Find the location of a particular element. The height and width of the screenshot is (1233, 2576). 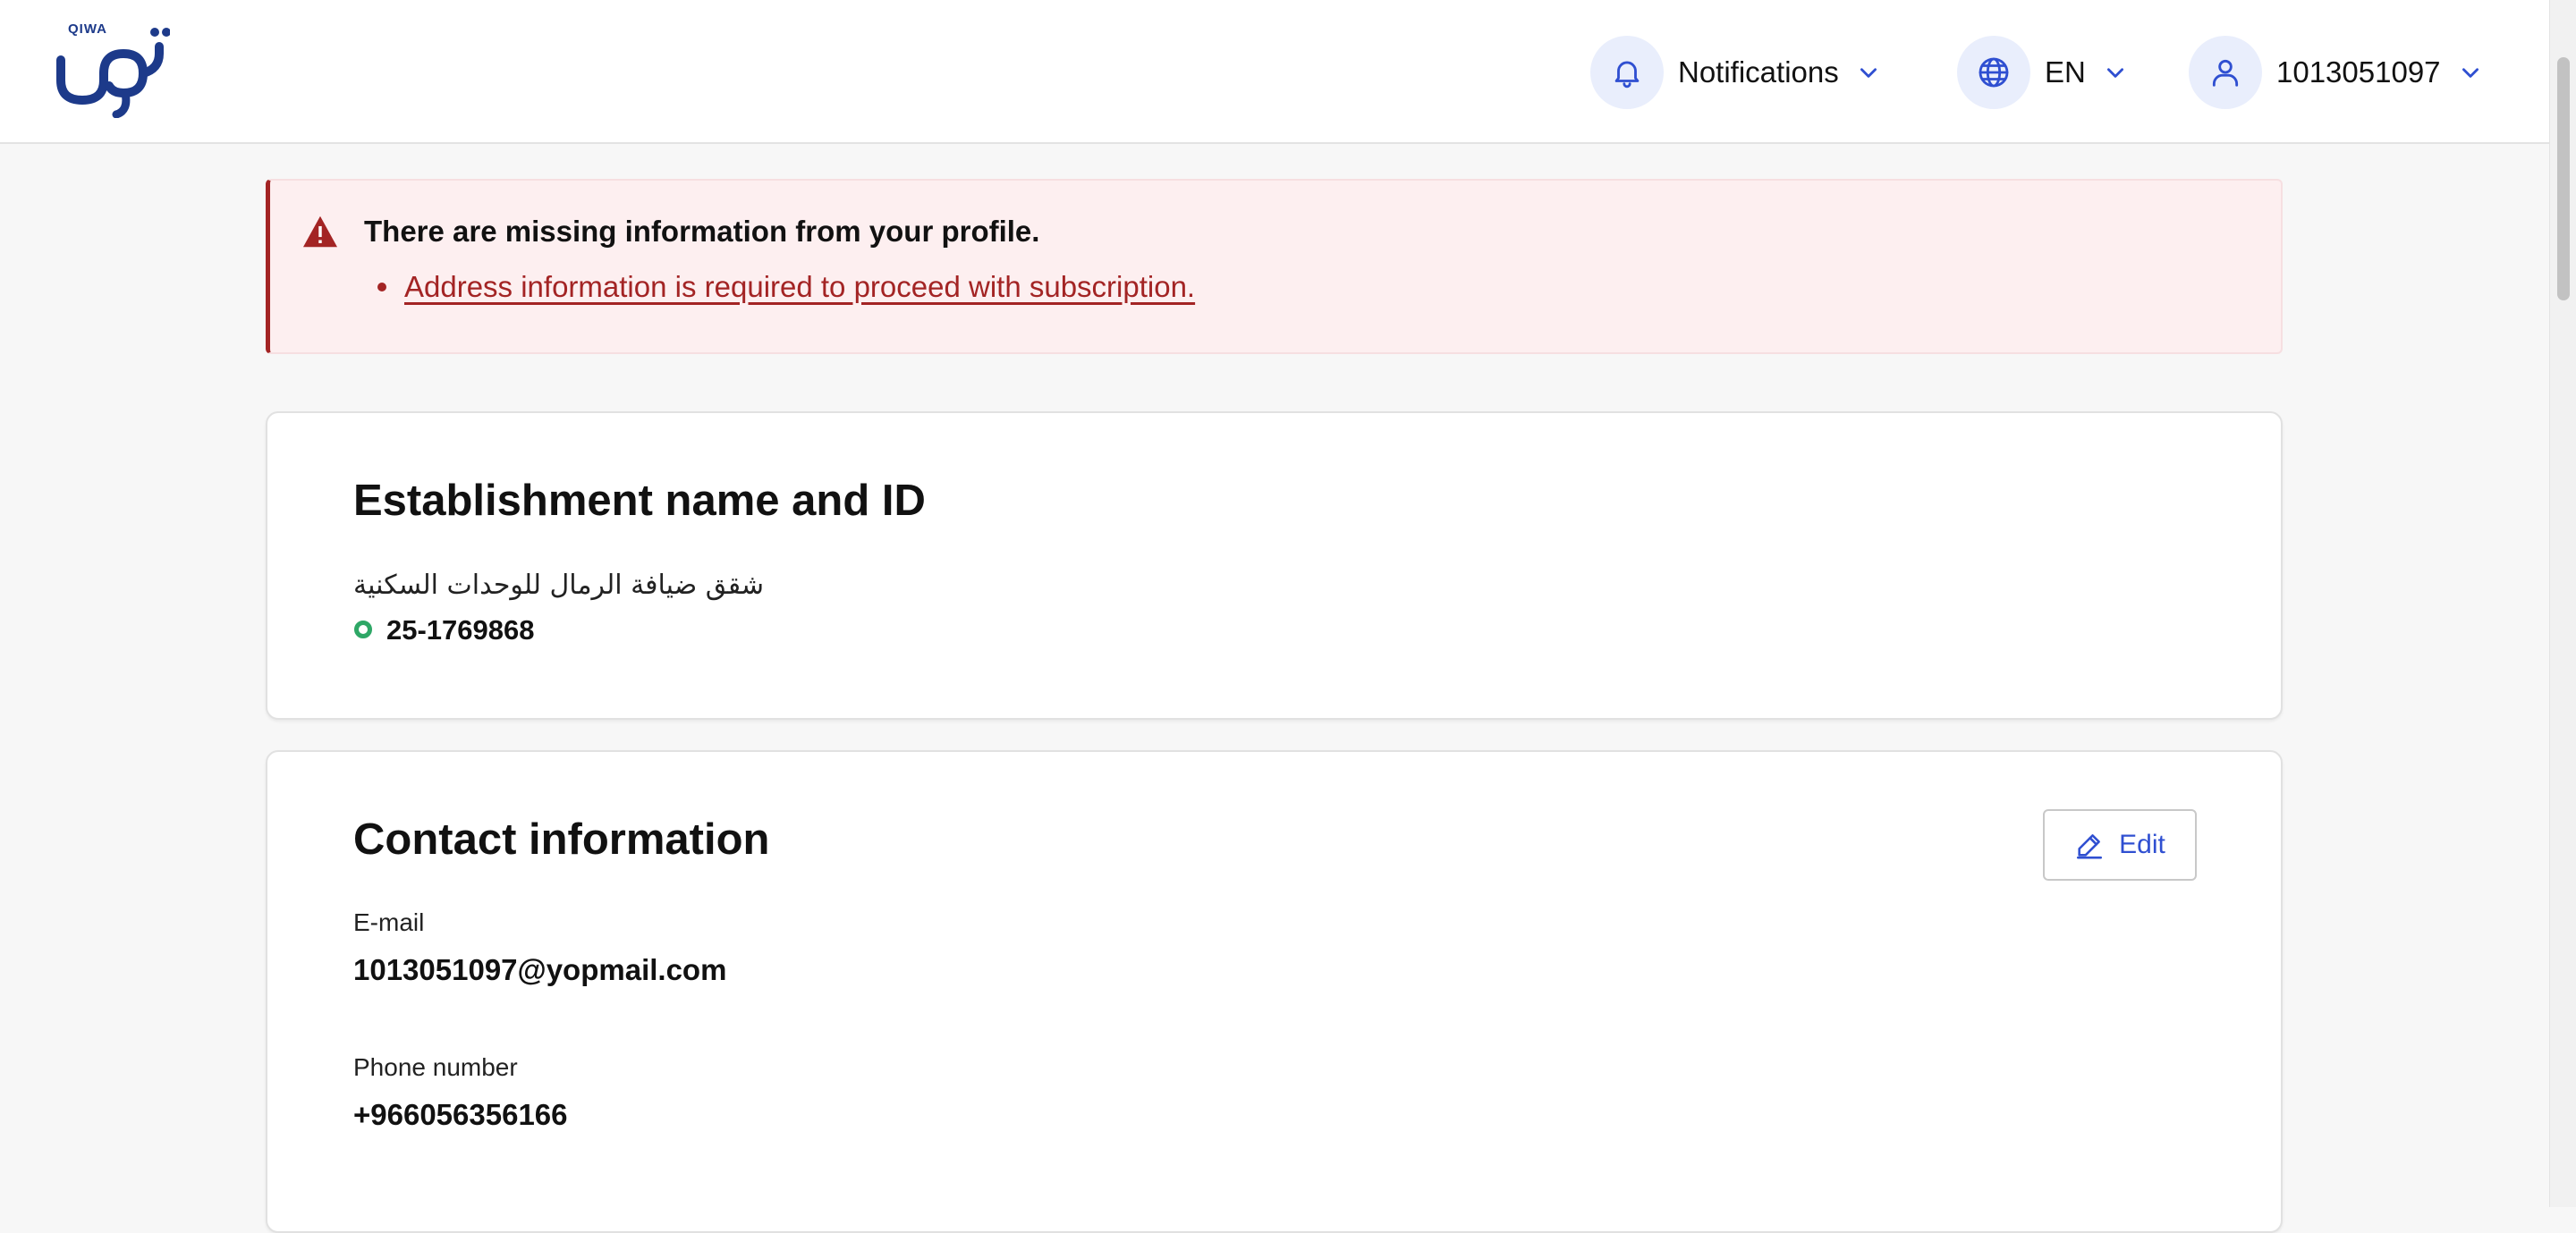

establishment-name: شقق ضيافة الرمال للوحدات السكنية is located at coordinates (559, 585).